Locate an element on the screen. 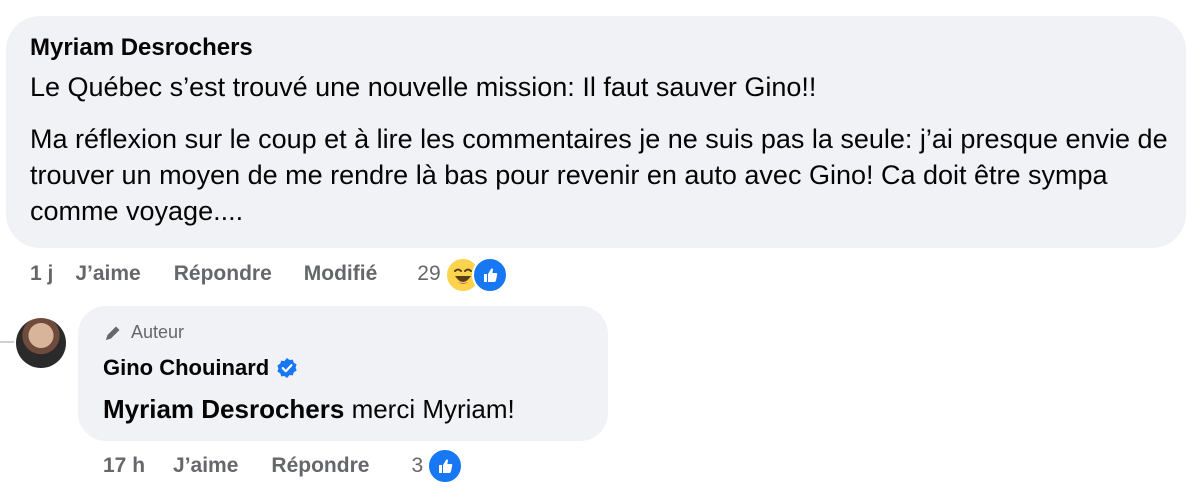 This screenshot has height=497, width=1200. reply-message: merci Myriam! is located at coordinates (429, 409).